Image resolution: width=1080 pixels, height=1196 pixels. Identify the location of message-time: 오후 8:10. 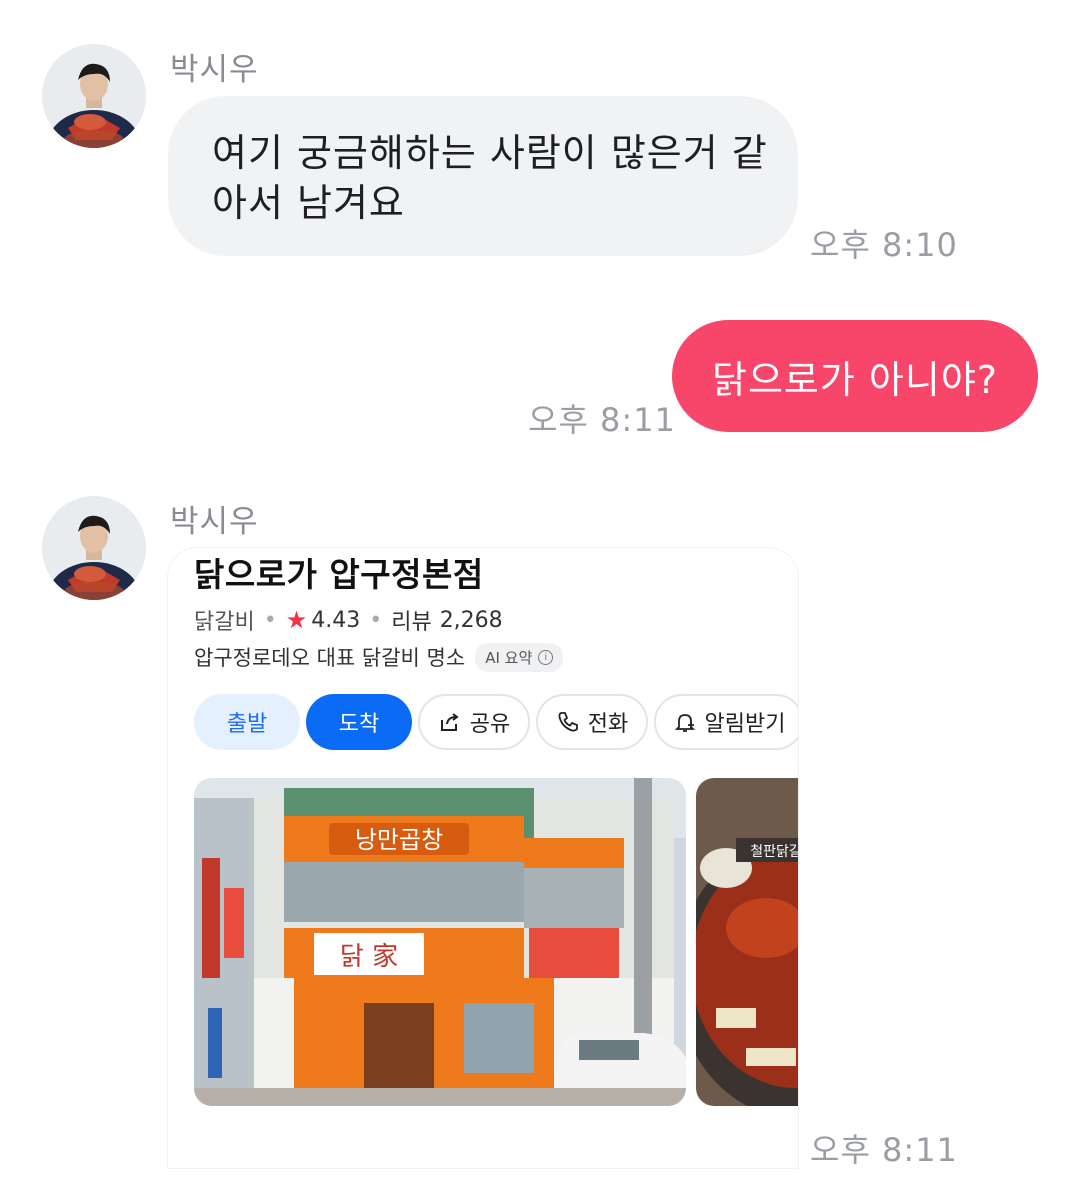
(884, 245).